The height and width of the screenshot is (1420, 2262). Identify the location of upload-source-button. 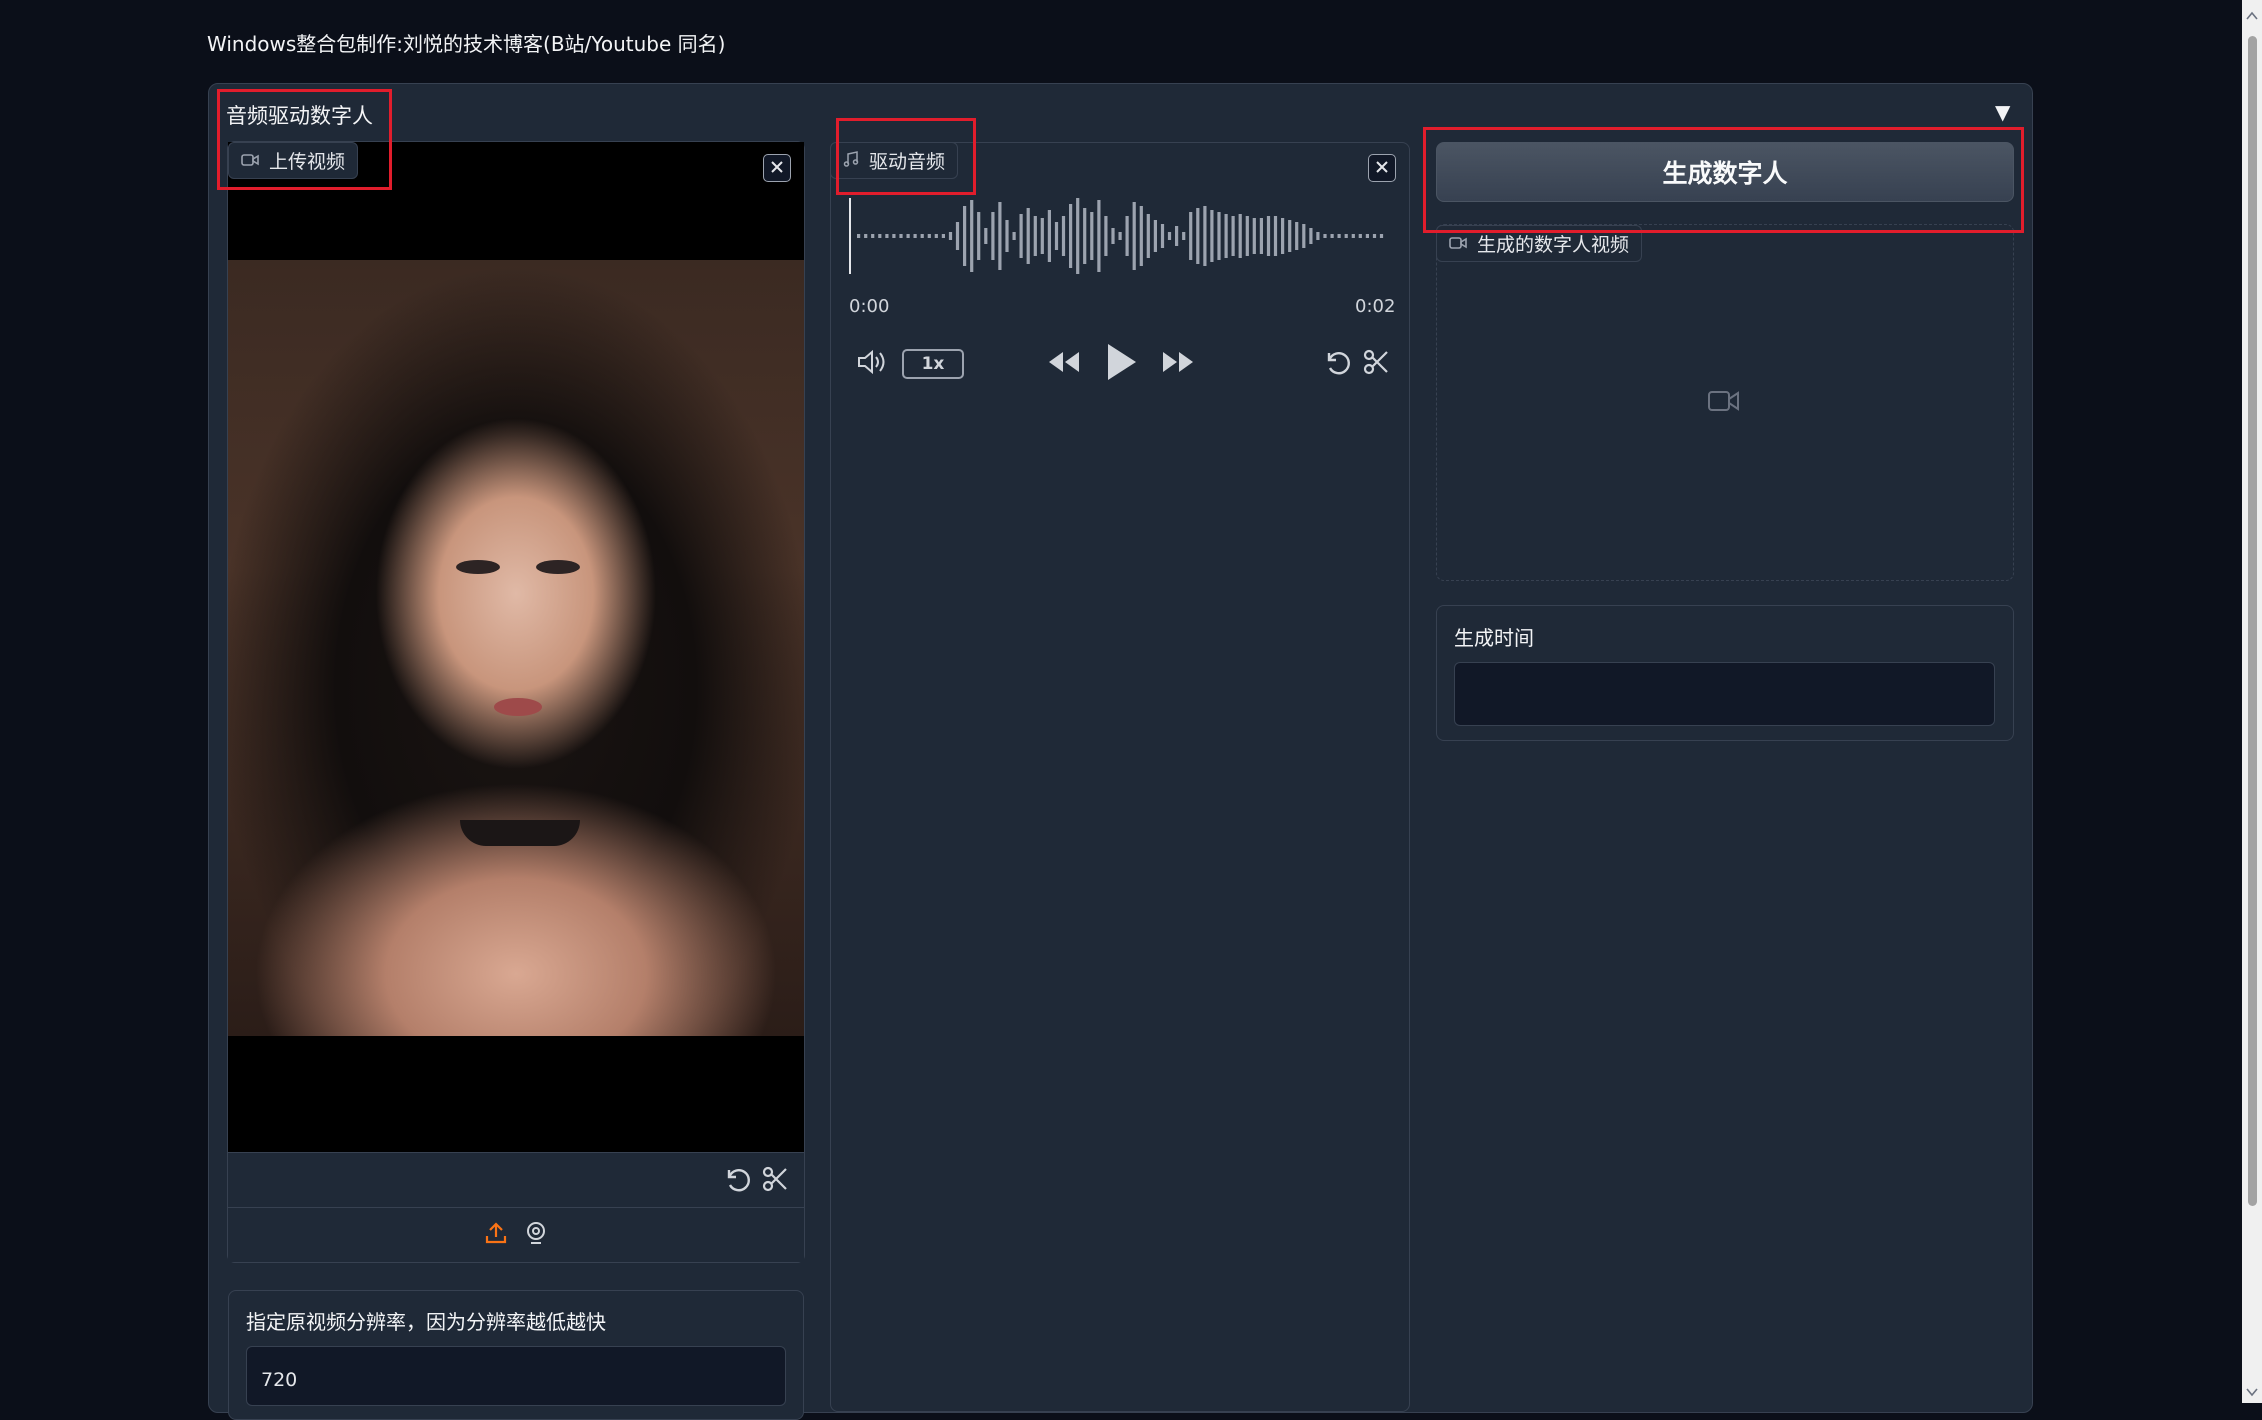
(496, 1235).